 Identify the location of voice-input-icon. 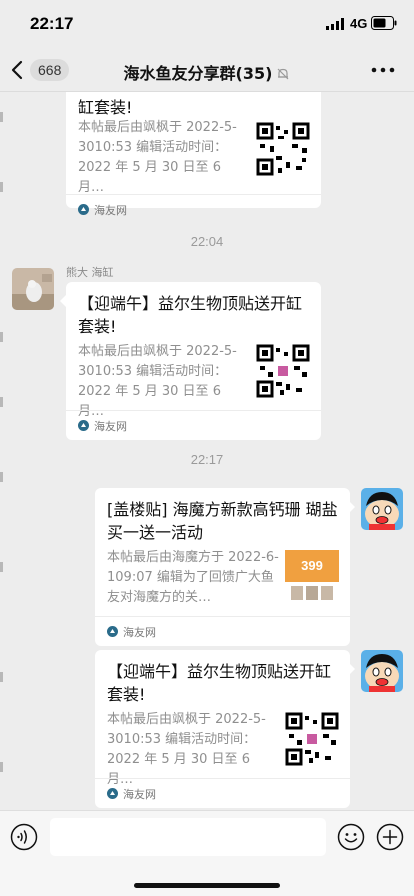
(24, 837).